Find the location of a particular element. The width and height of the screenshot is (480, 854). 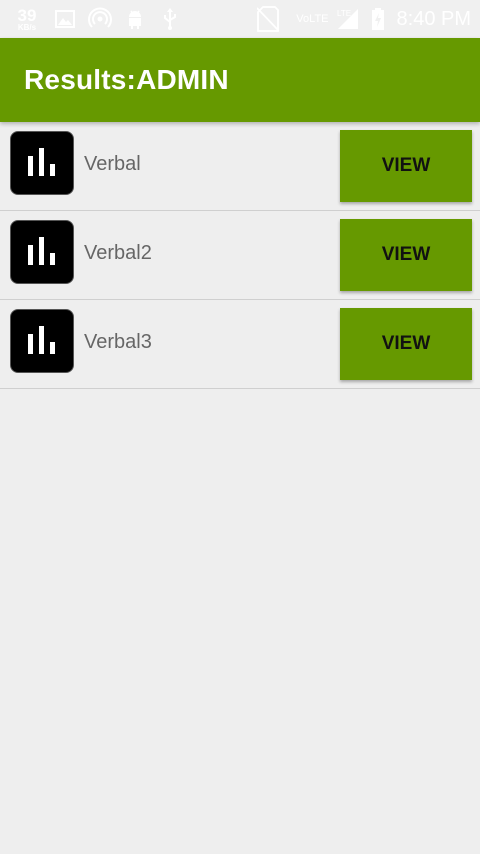

usb-icon is located at coordinates (170, 19).